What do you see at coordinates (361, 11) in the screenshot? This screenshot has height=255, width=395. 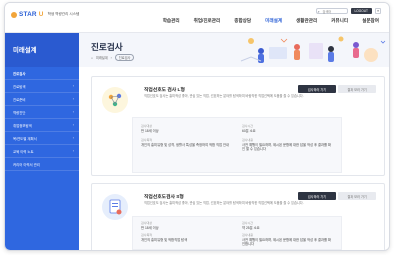 I see `logout-button: LOGOUT` at bounding box center [361, 11].